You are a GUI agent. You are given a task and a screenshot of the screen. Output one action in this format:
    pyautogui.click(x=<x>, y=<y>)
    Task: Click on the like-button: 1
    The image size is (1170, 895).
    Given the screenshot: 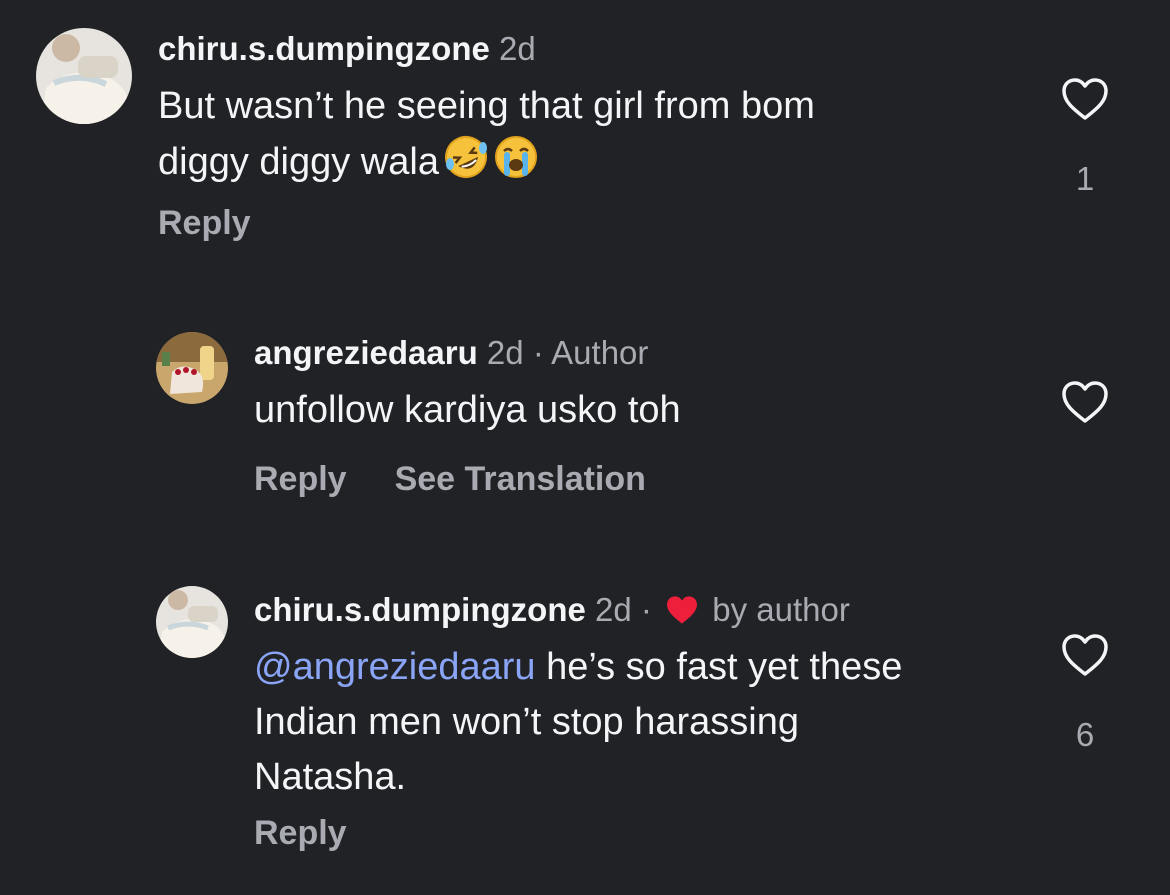 What is the action you would take?
    pyautogui.click(x=1085, y=137)
    